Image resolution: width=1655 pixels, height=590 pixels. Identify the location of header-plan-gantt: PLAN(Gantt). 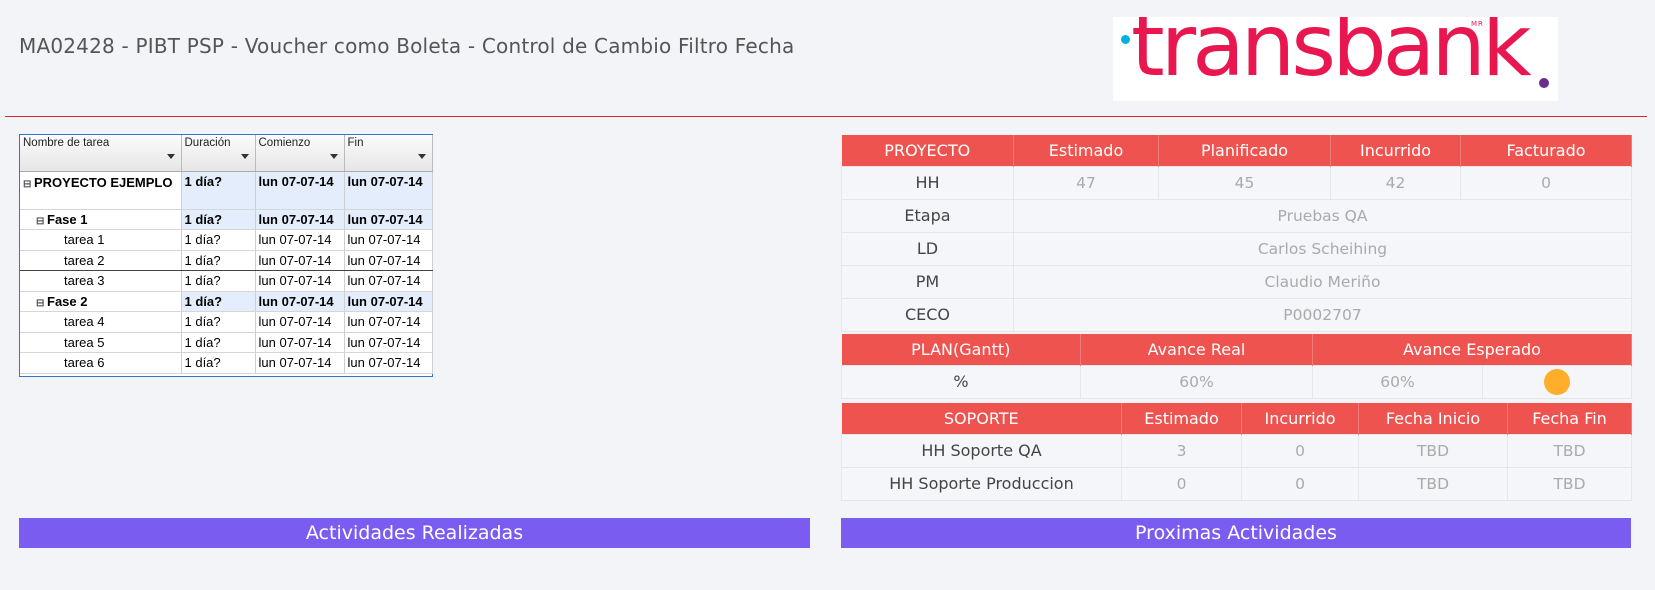
(961, 349).